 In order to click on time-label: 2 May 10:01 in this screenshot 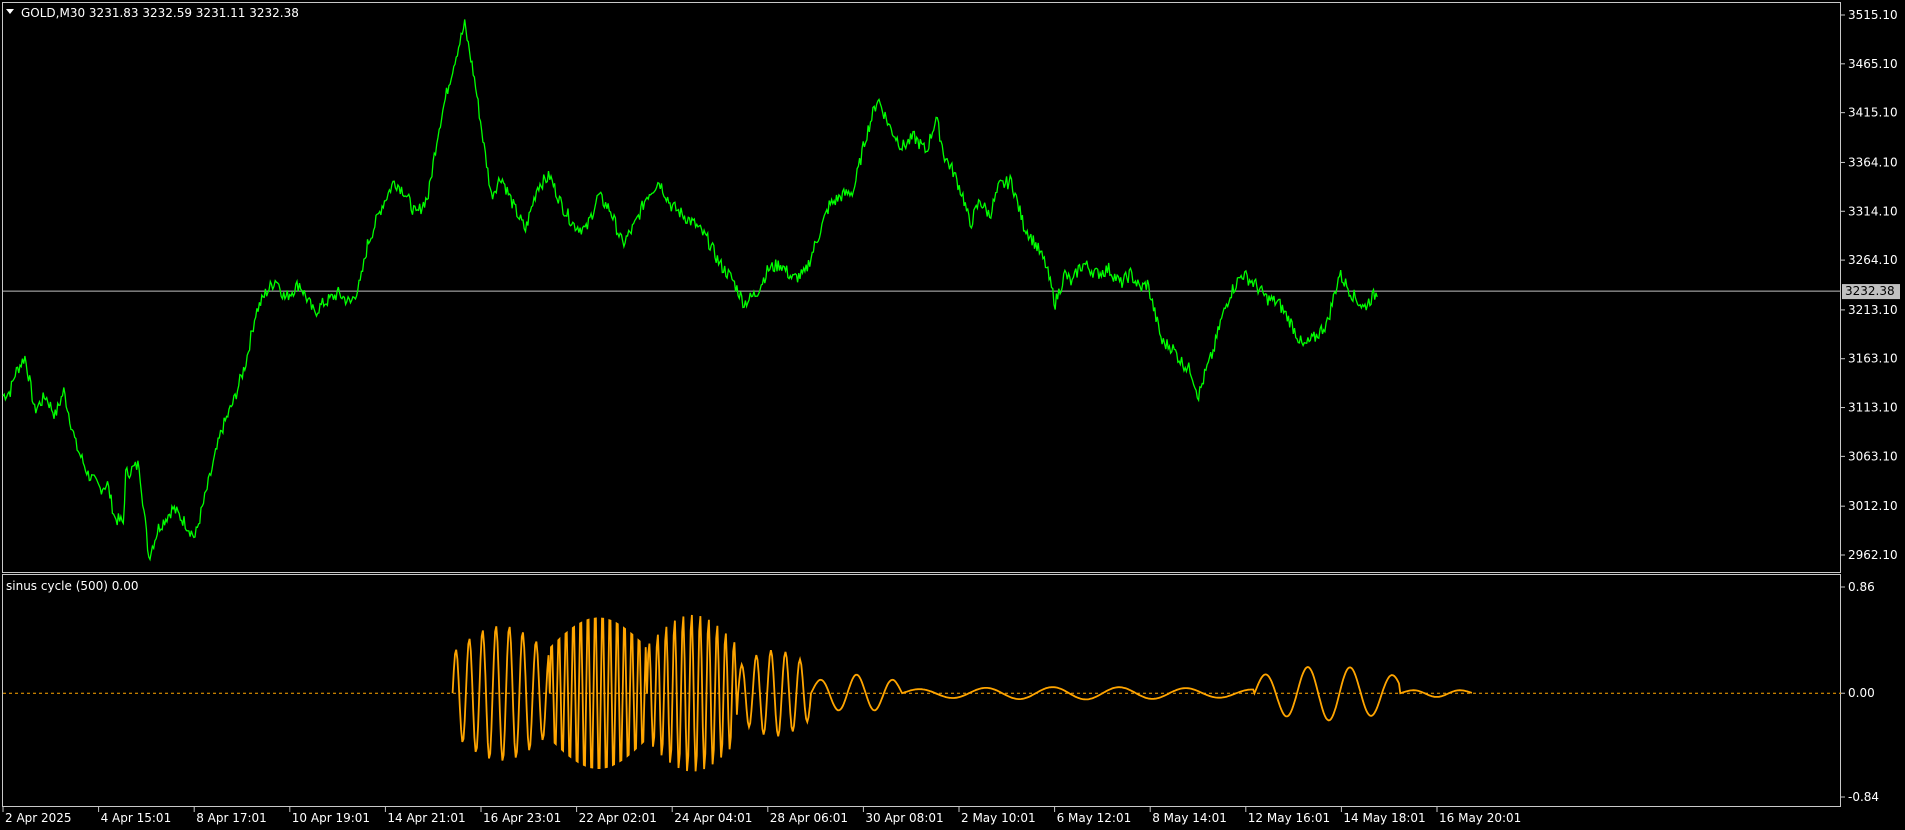, I will do `click(998, 818)`.